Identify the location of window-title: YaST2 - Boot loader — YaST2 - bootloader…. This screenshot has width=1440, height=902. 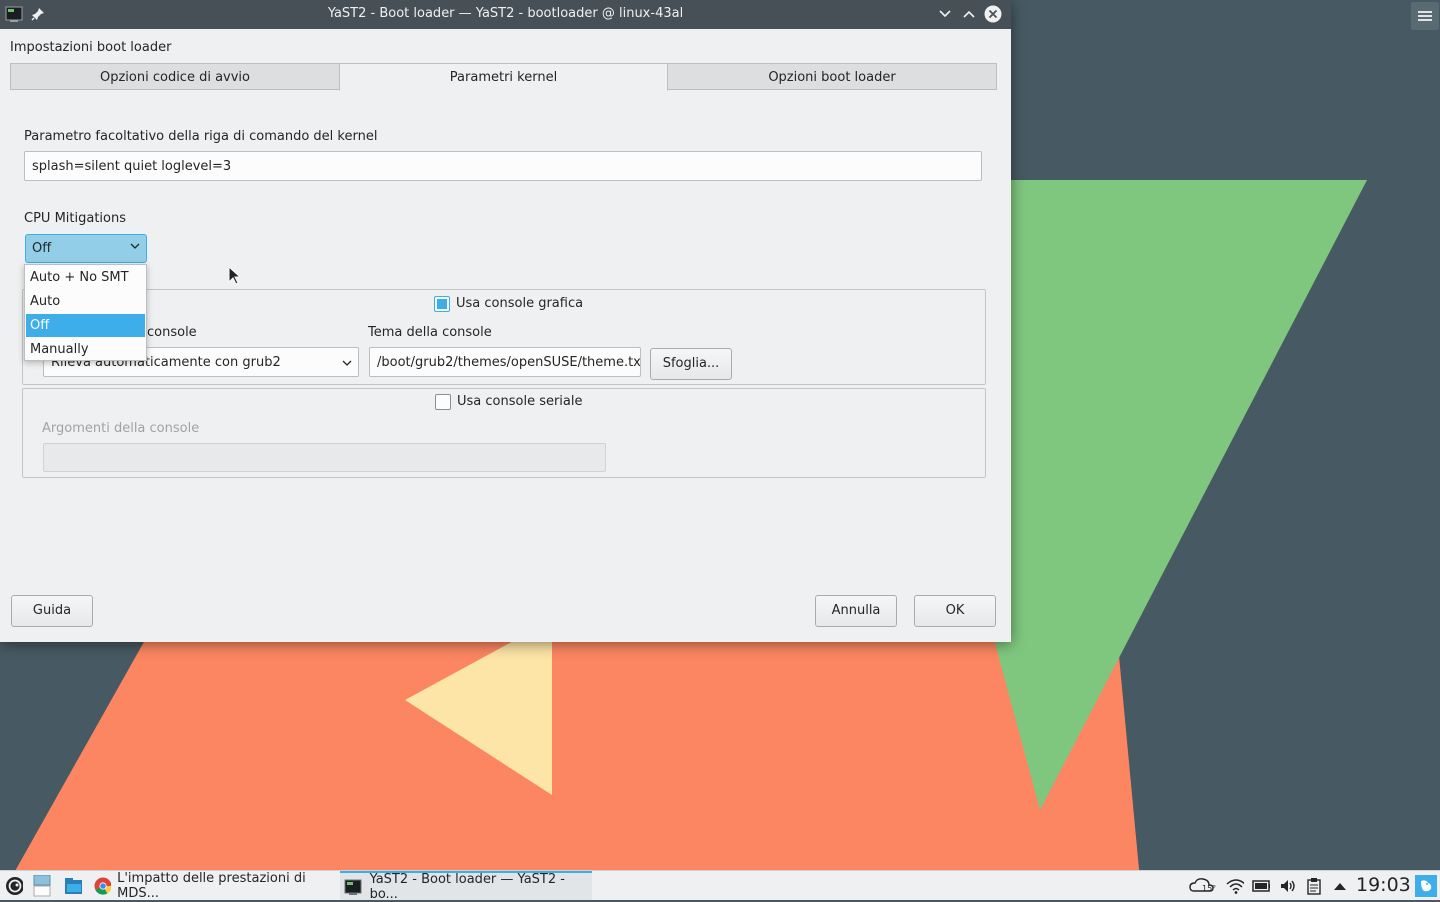
(505, 13).